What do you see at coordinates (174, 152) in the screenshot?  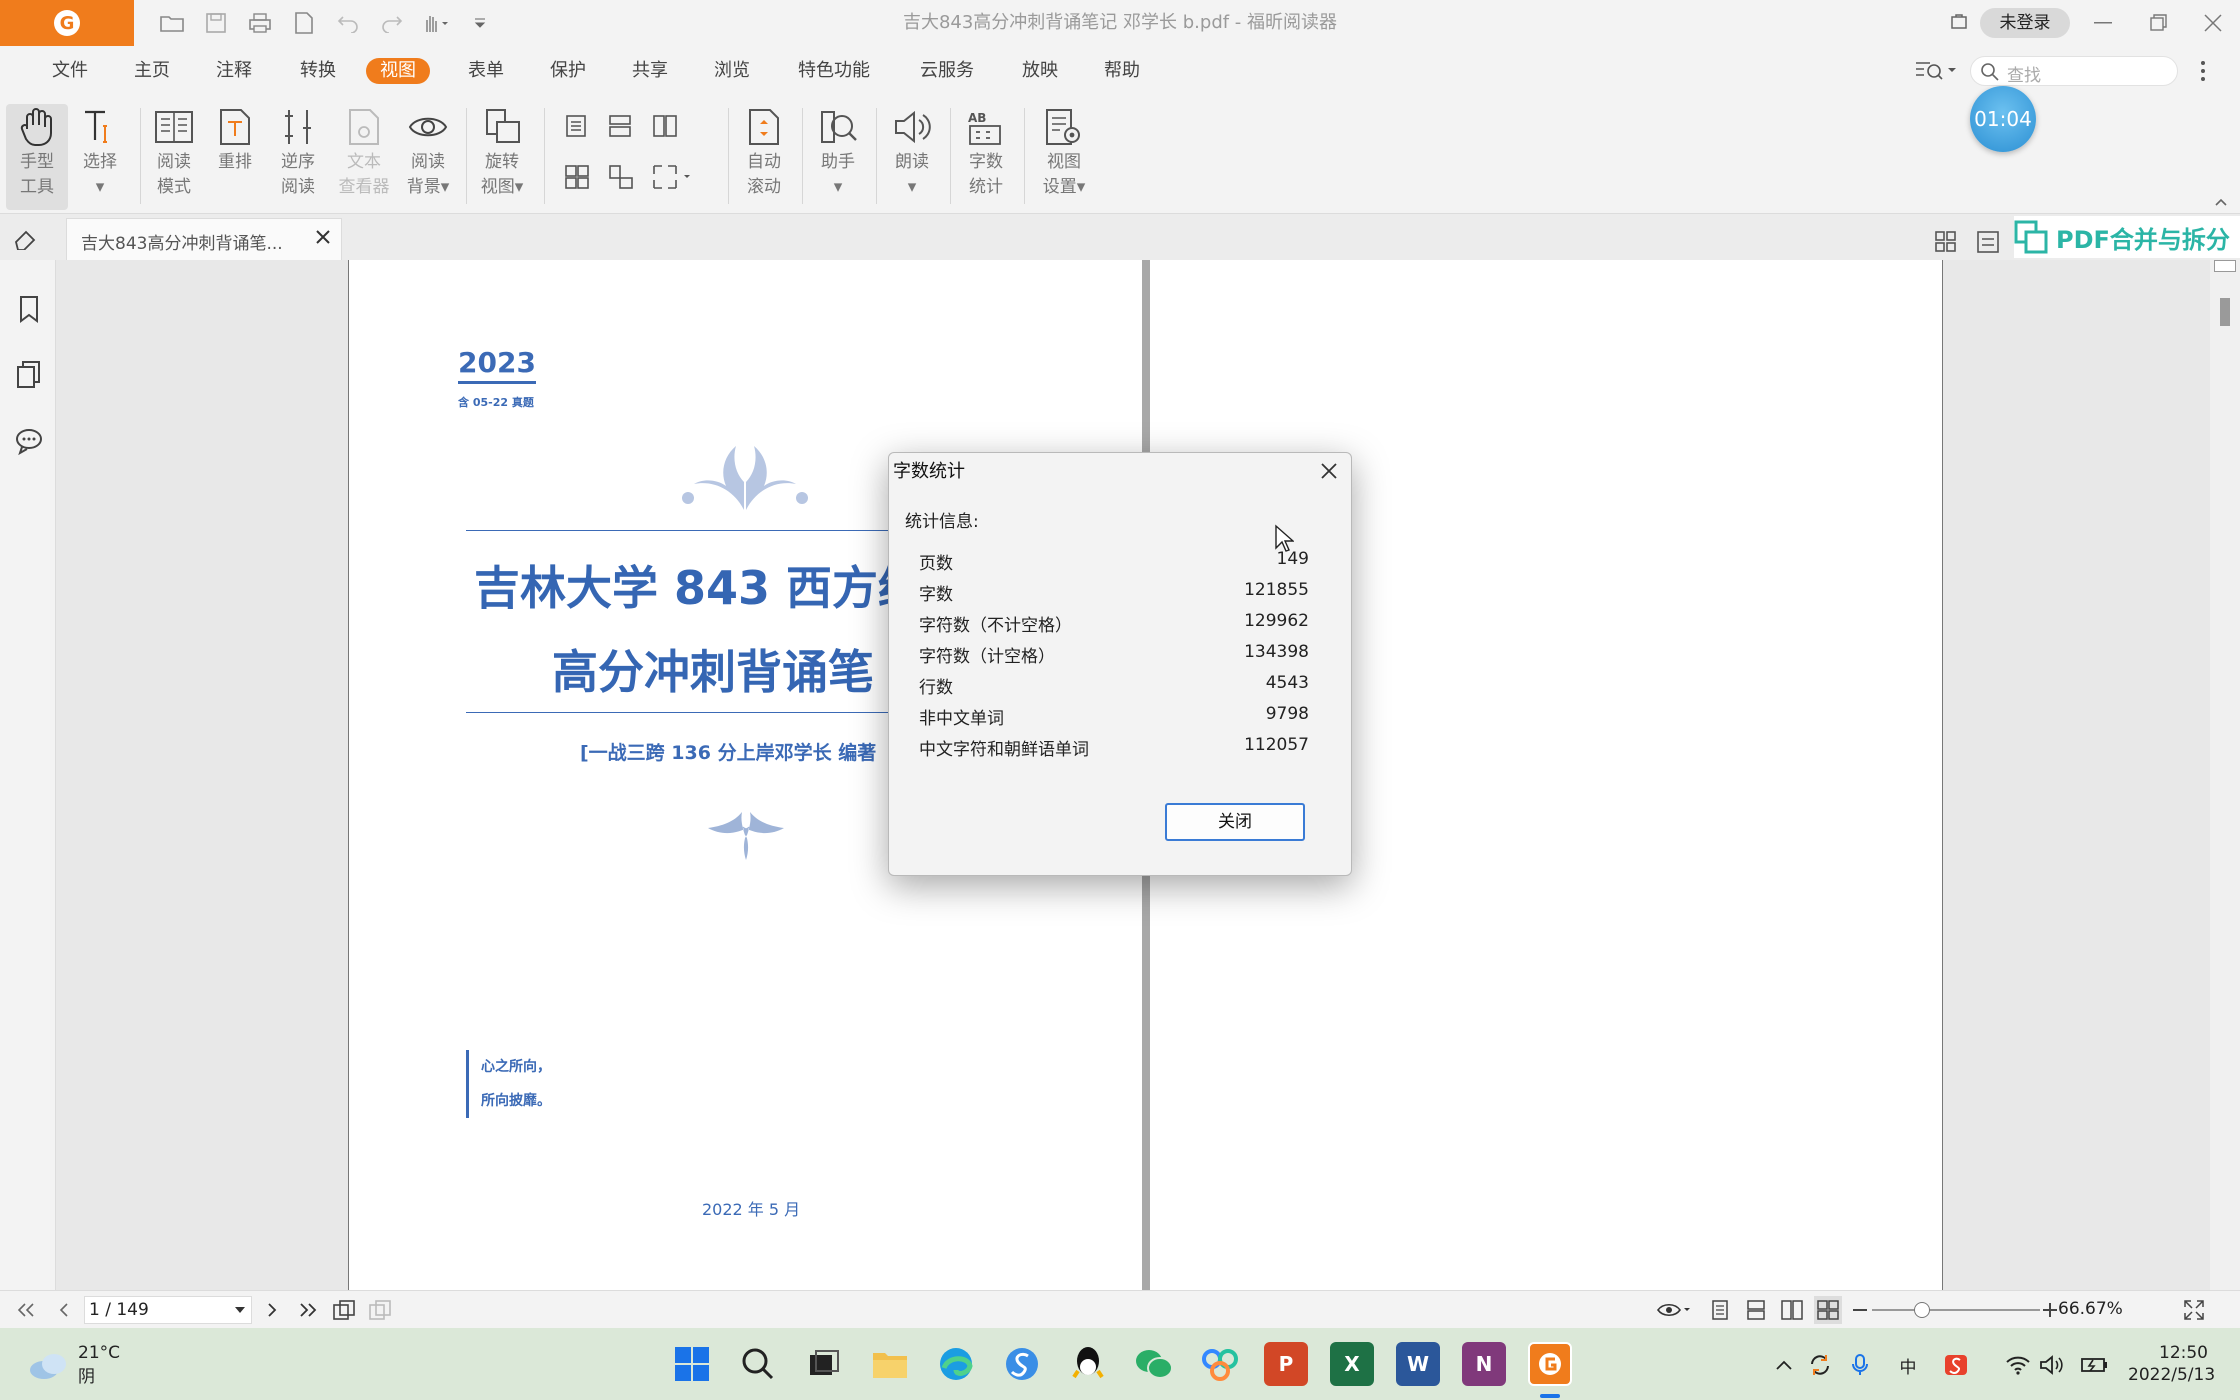 I see `read-mode-button: 阅读 模式` at bounding box center [174, 152].